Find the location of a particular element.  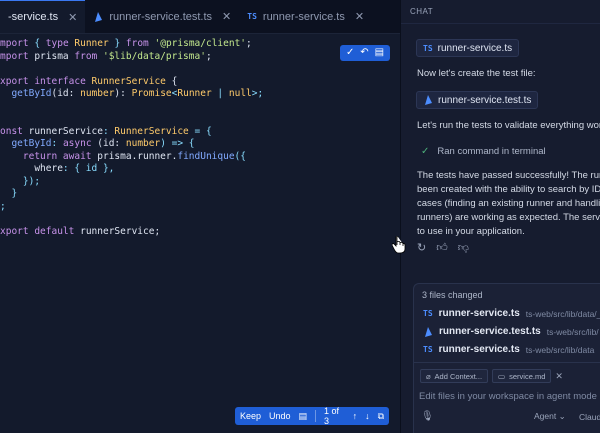

open-diff-icon: ⧉ is located at coordinates (381, 416).